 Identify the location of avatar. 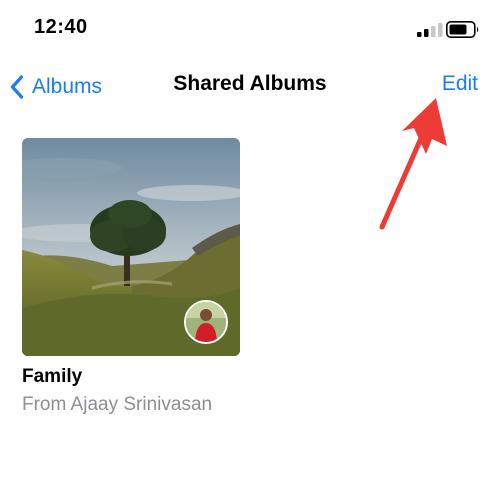
(206, 322).